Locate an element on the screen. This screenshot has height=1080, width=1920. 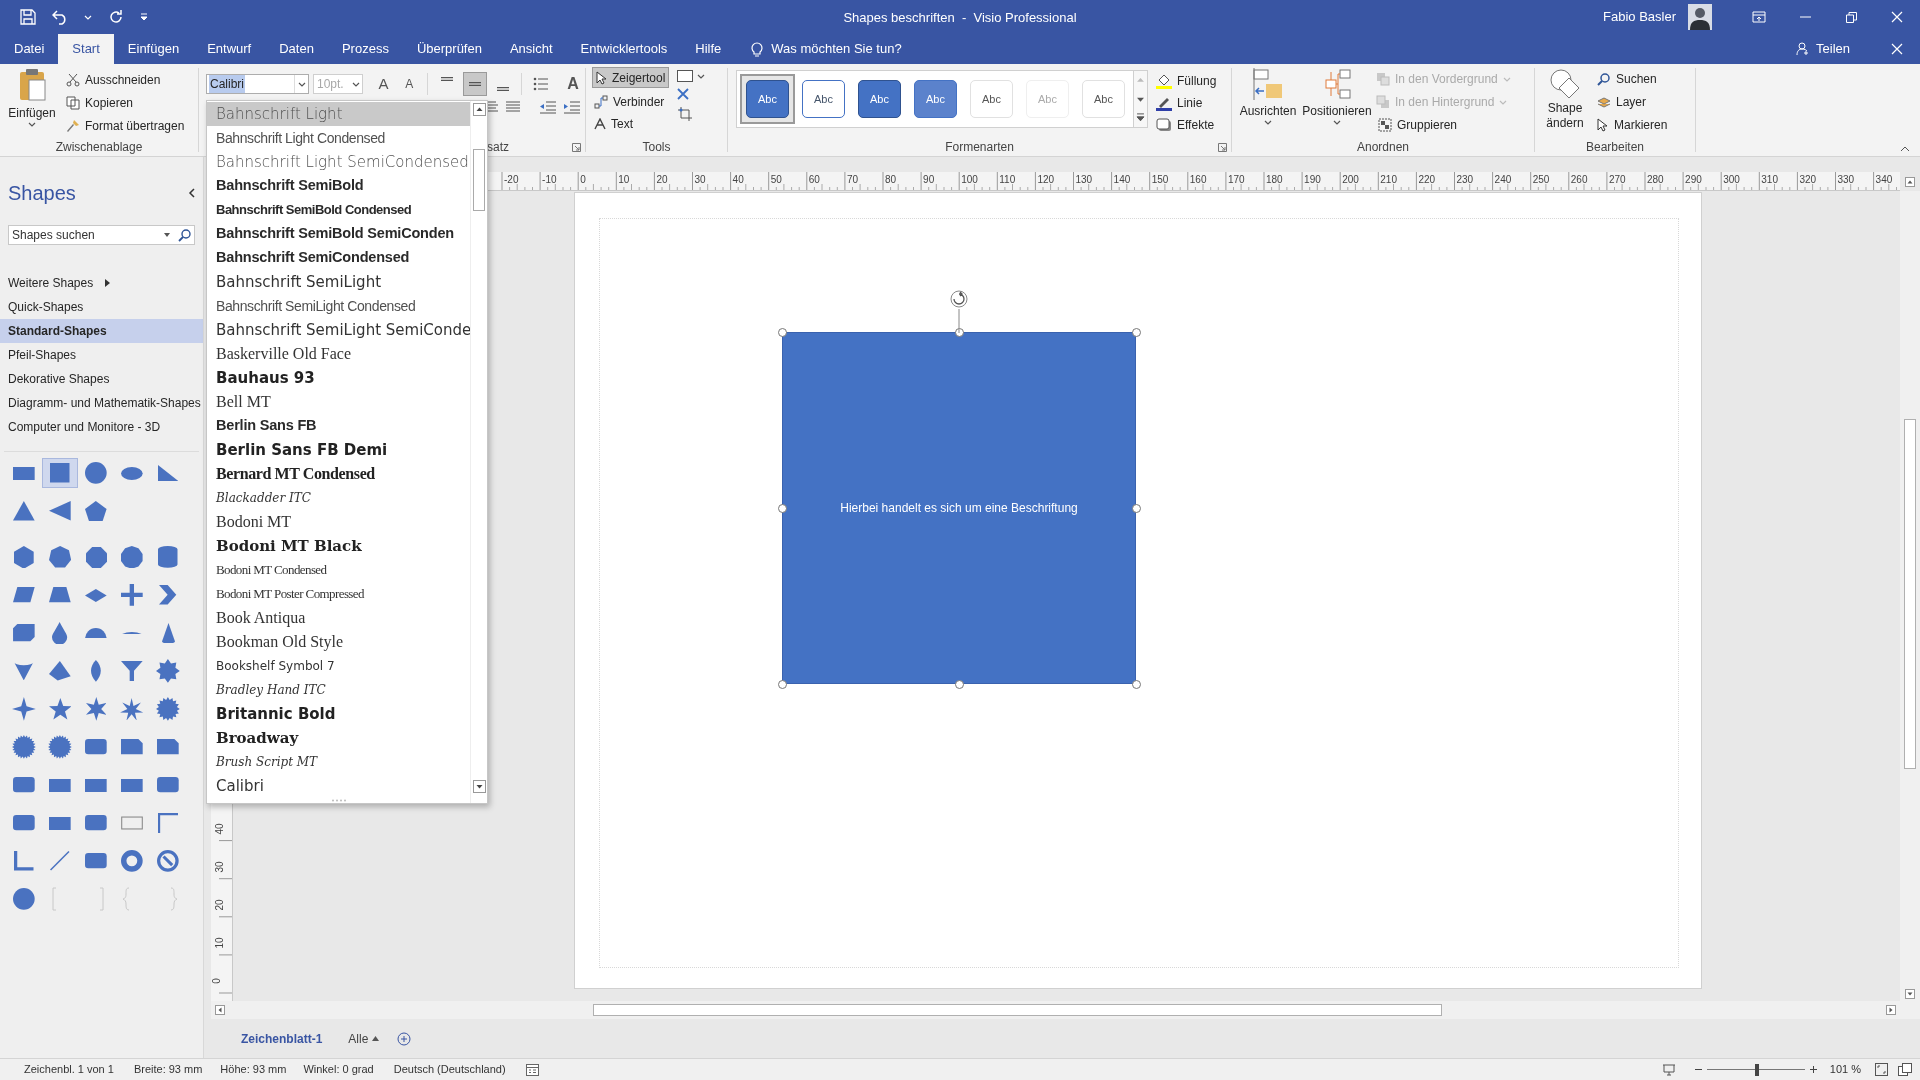
ruler-label: 60 is located at coordinates (814, 180).